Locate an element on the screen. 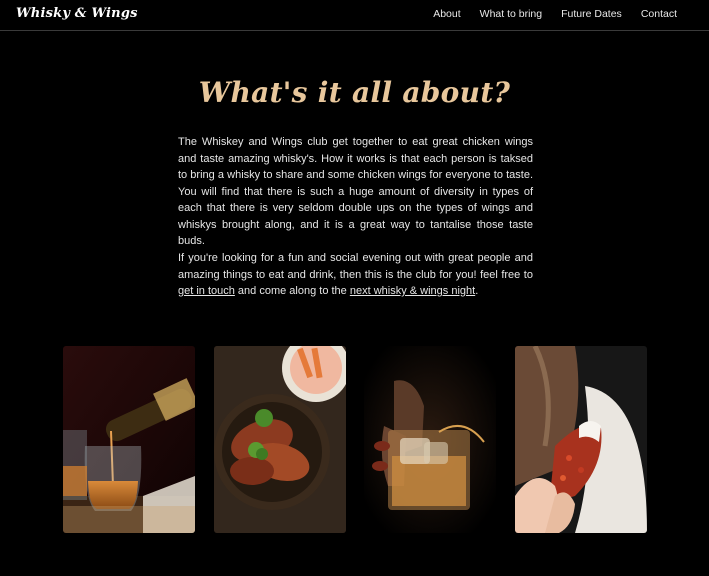 Image resolution: width=709 pixels, height=576 pixels. invite-text-3: . is located at coordinates (477, 291).